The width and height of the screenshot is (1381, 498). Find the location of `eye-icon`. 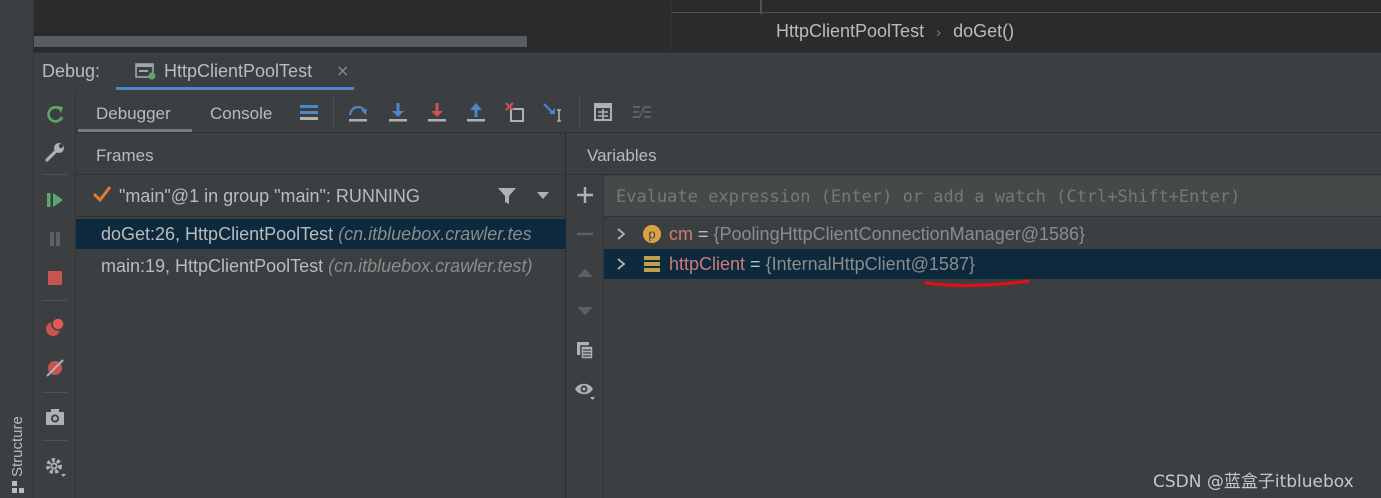

eye-icon is located at coordinates (585, 390).